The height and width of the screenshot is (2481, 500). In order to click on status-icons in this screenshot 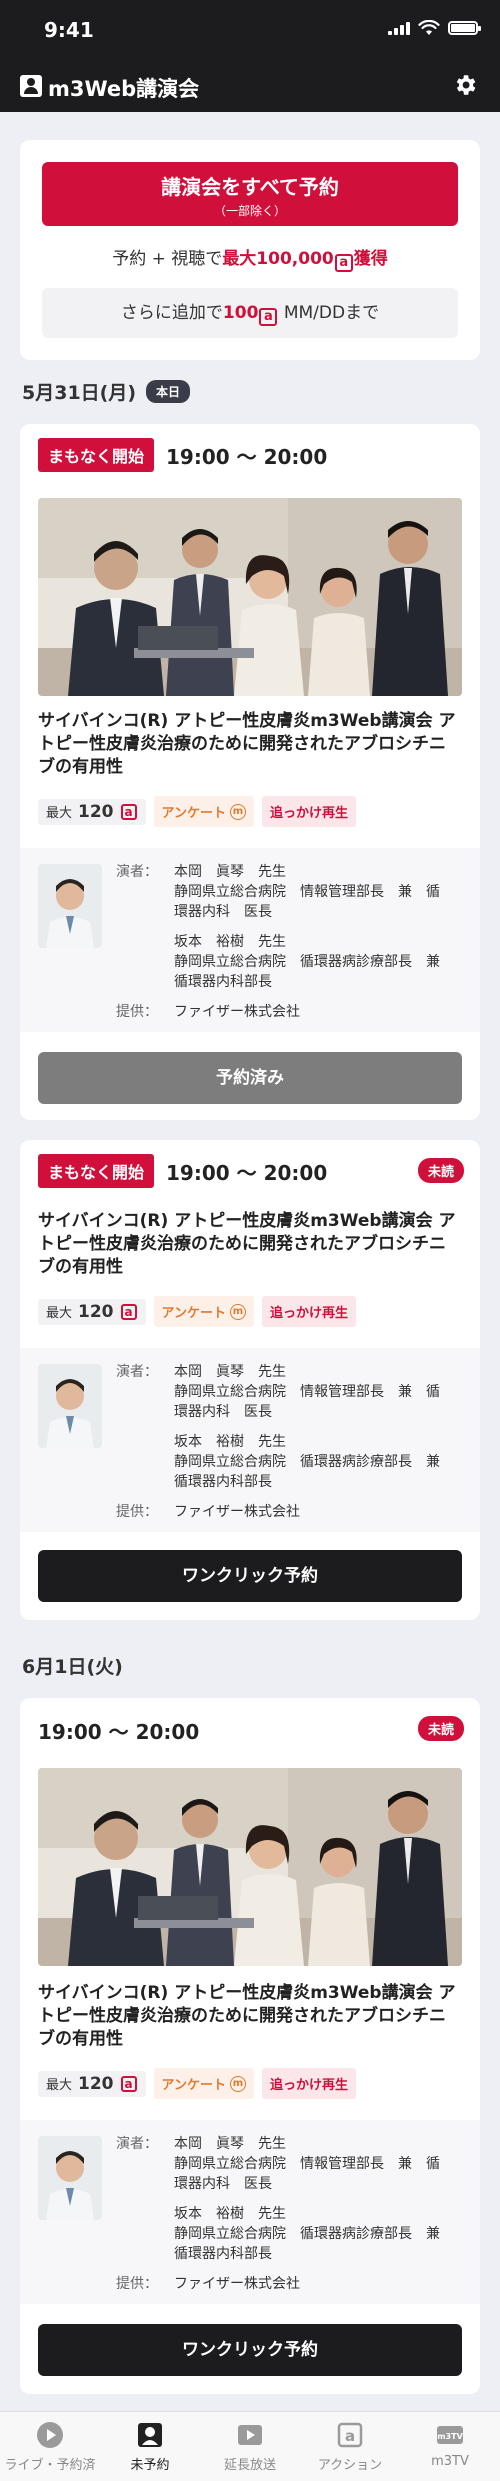, I will do `click(434, 28)`.